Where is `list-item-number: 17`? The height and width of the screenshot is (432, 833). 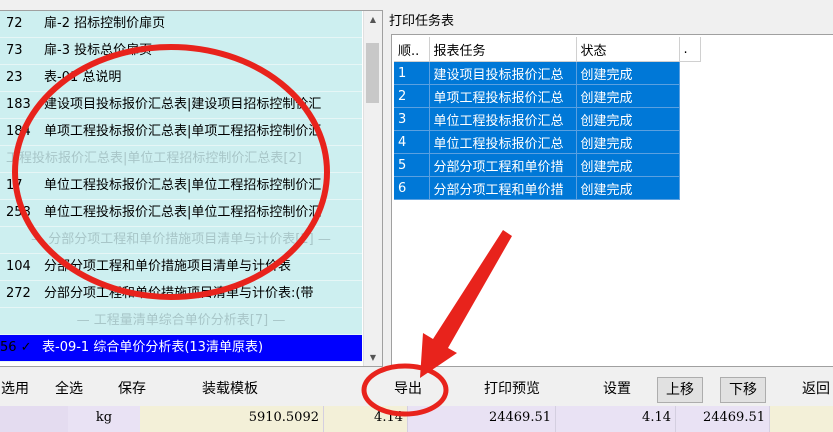
list-item-number: 17 is located at coordinates (14, 185).